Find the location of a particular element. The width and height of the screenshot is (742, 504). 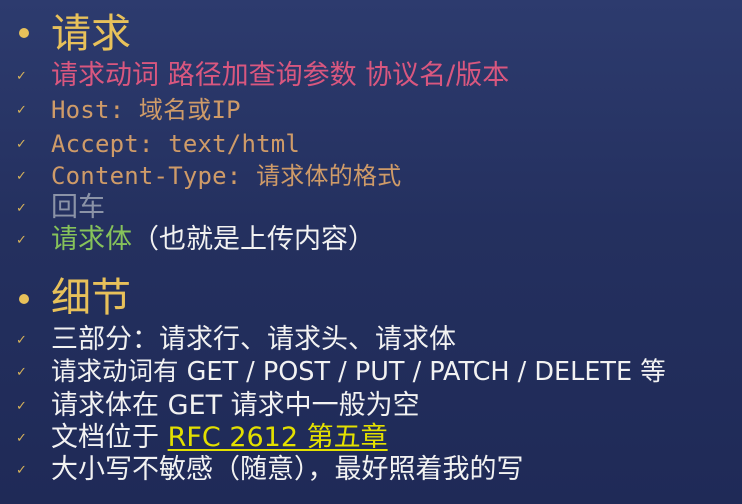

get-body-text: 请求体在 GET 请求中一般为空 is located at coordinates (235, 405).